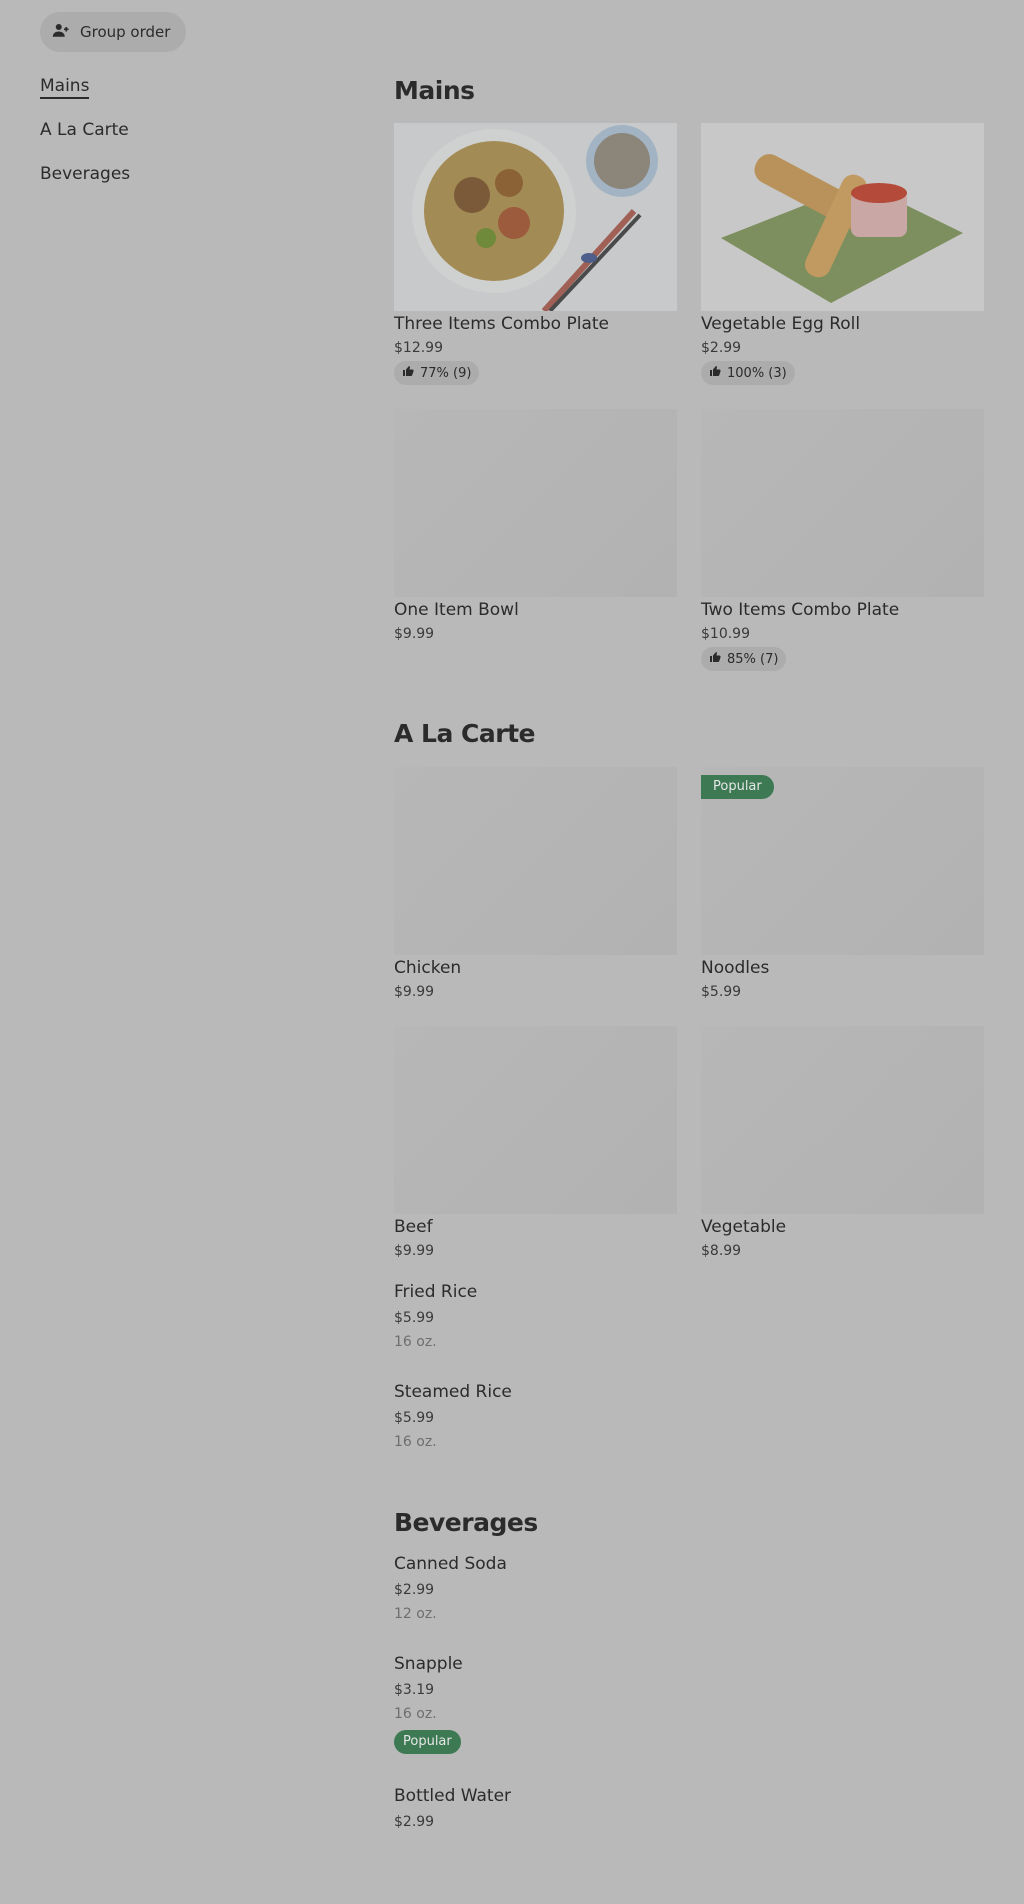 The height and width of the screenshot is (1904, 1024). I want to click on menu-item-card: Two Items Combo Plate $10.99 85% (7), so click(842, 540).